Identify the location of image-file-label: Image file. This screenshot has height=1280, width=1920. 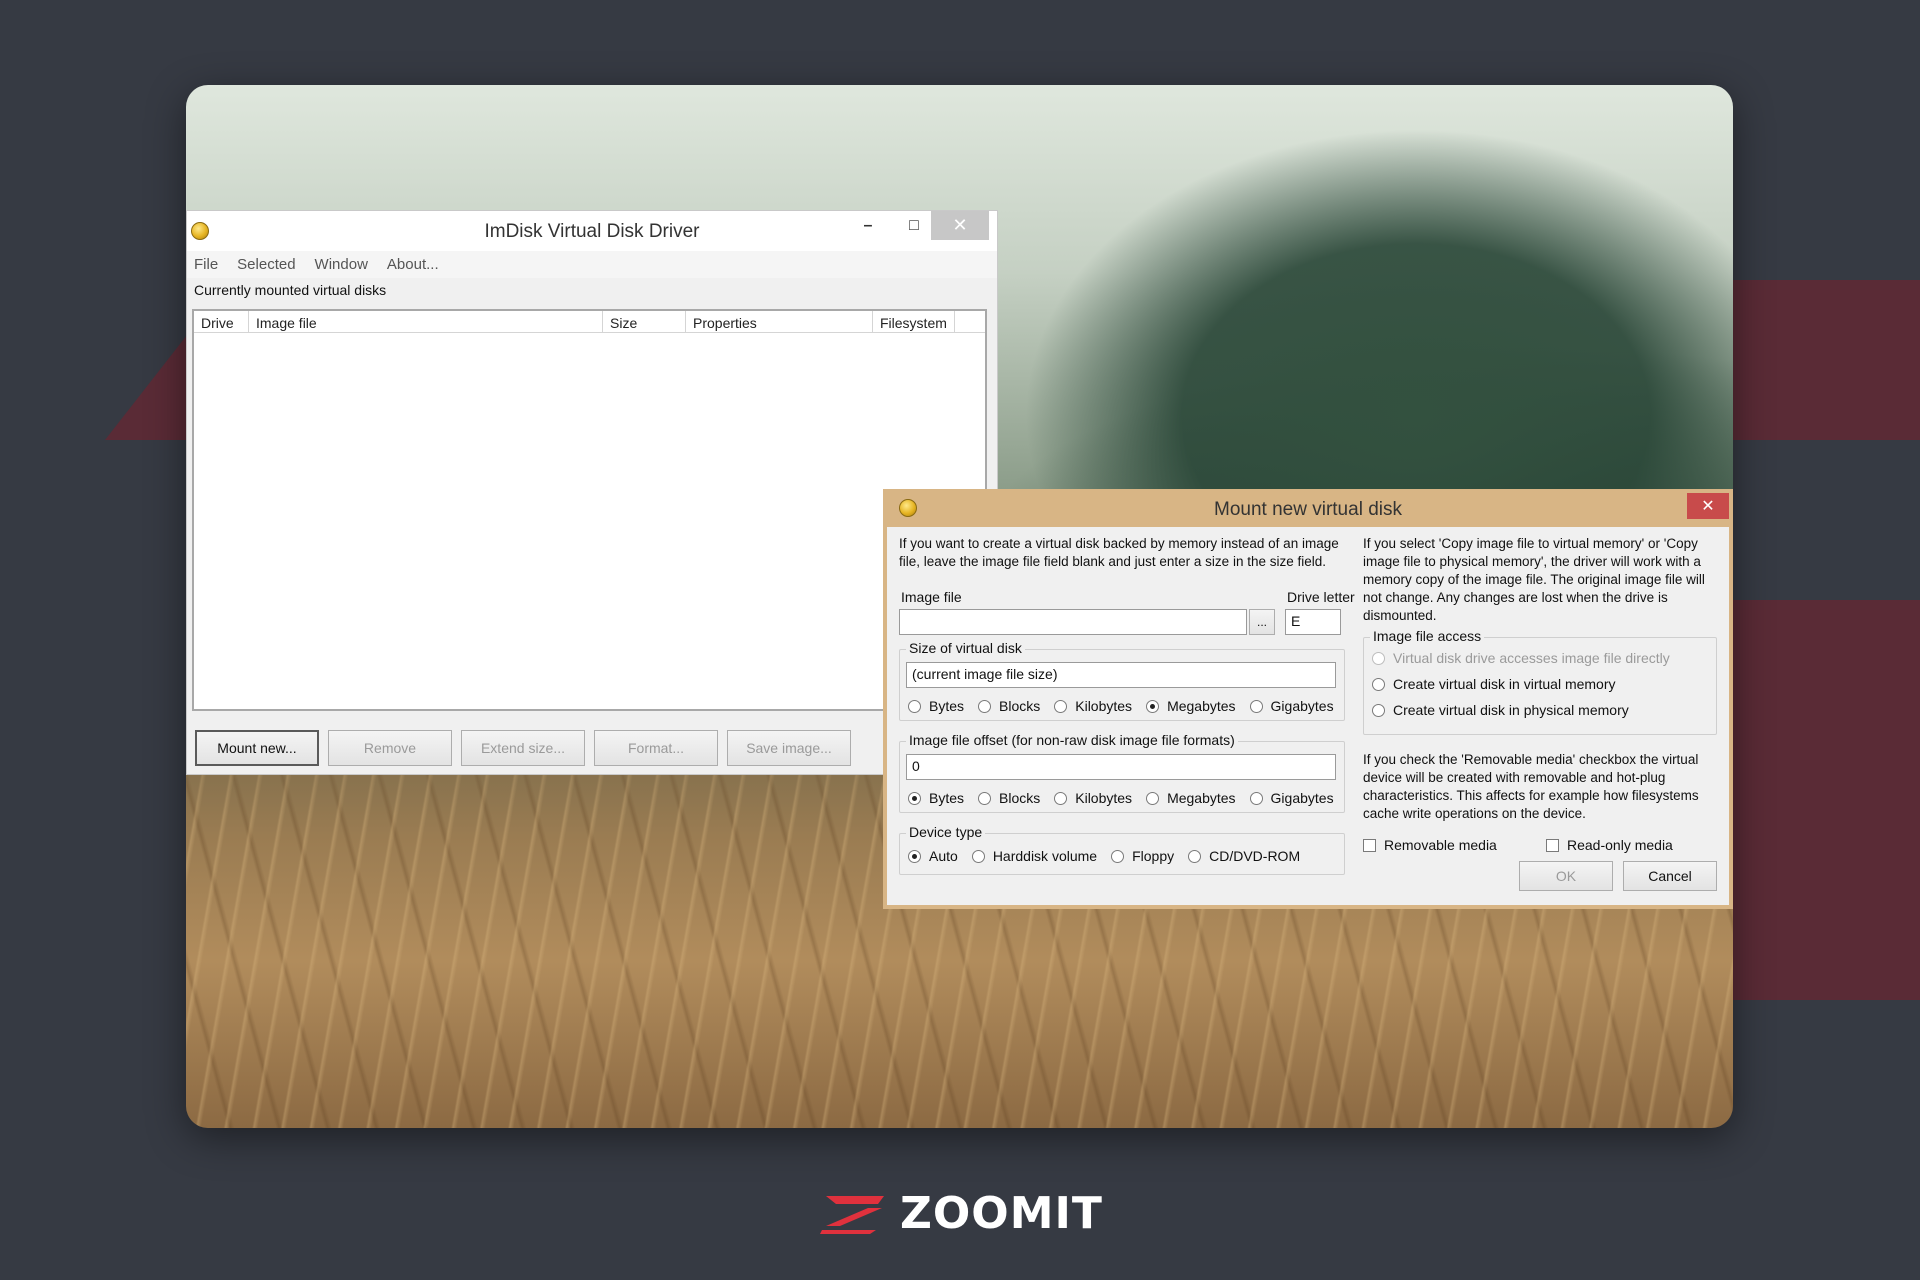
(931, 597).